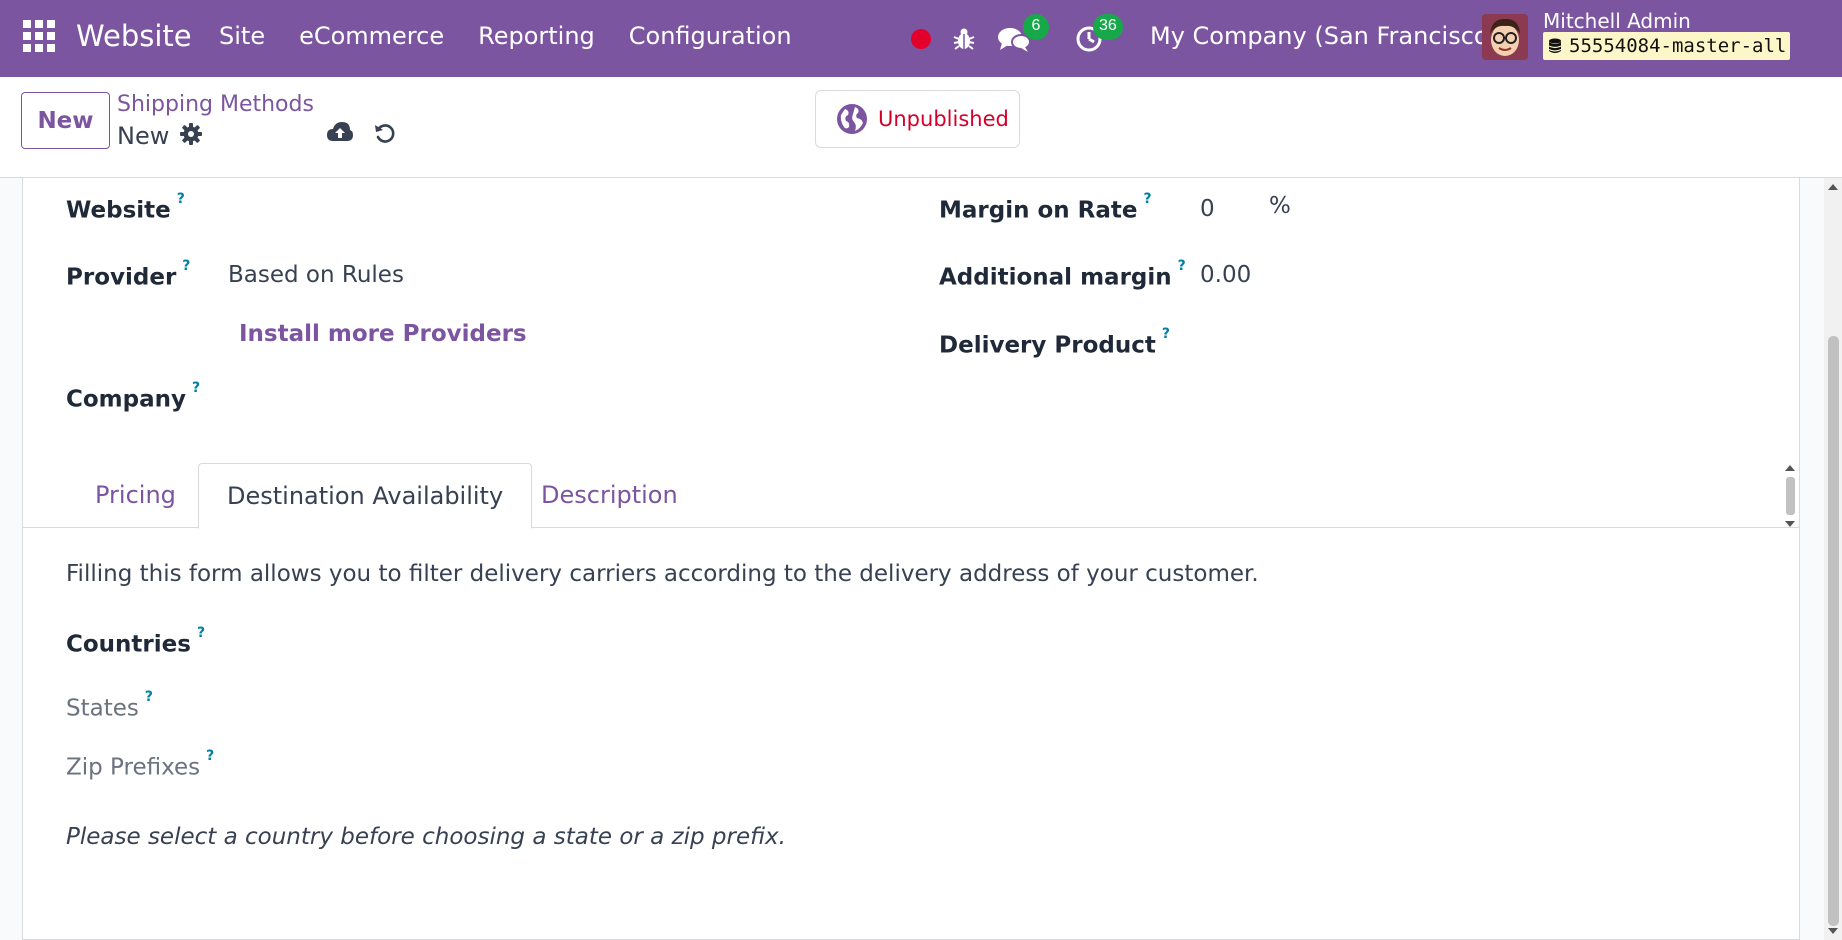 This screenshot has height=940, width=1842. Describe the element at coordinates (1225, 275) in the screenshot. I see `additional-margin-input: 0.00` at that location.